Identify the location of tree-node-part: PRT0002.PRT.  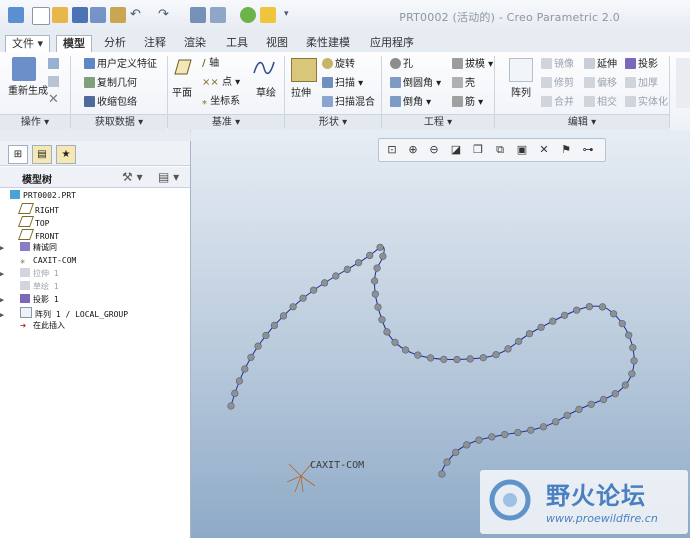
(38, 196).